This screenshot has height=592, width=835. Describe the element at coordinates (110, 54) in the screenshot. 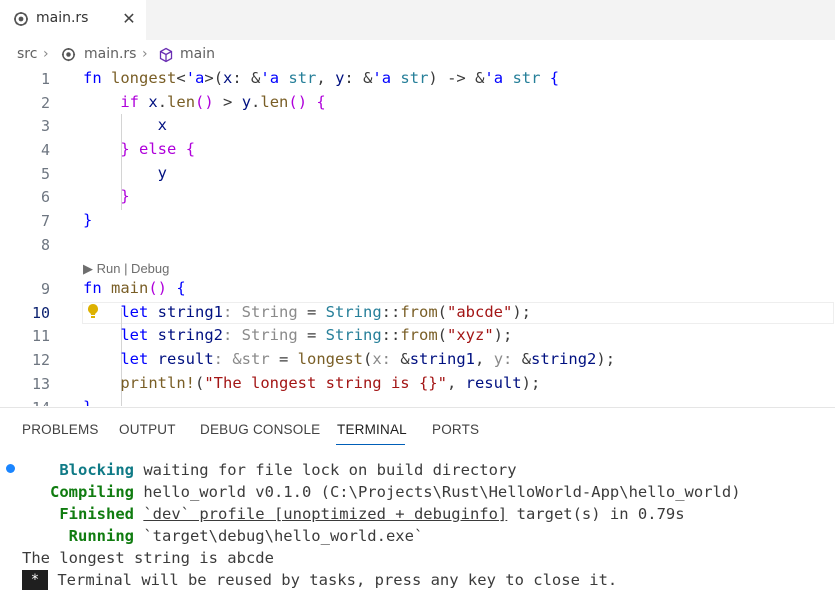

I see `breadcrumb-file: main.rs` at that location.